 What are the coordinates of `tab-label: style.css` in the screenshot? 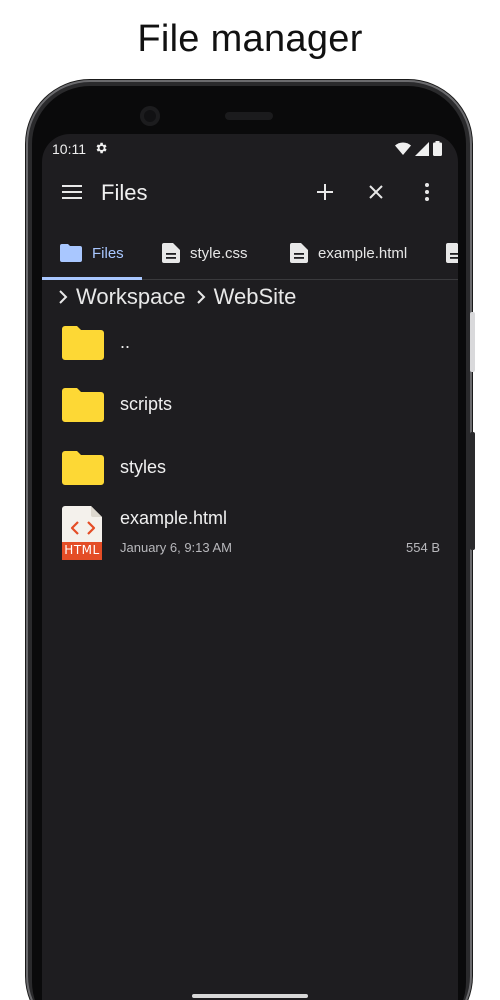 It's located at (219, 253).